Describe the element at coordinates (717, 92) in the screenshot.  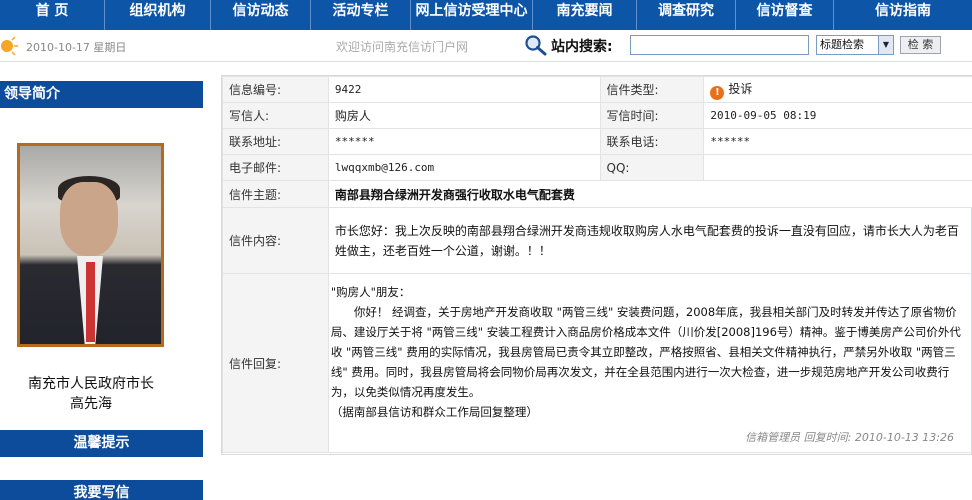
I see `warning-icon: !` at that location.